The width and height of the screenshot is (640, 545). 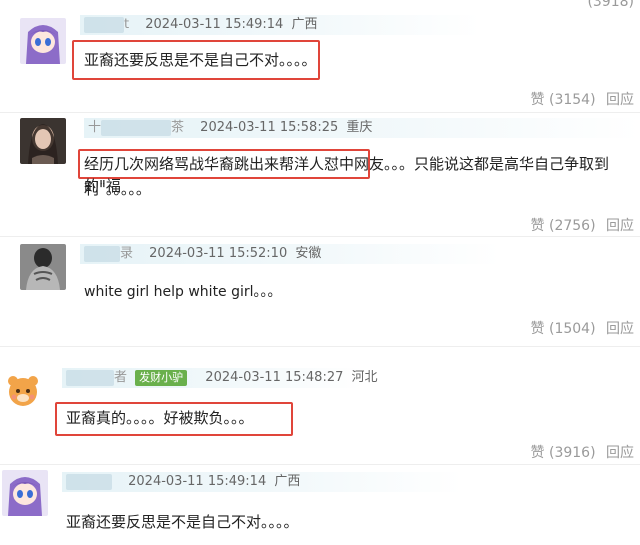 I want to click on like-count: (2756), so click(x=572, y=226).